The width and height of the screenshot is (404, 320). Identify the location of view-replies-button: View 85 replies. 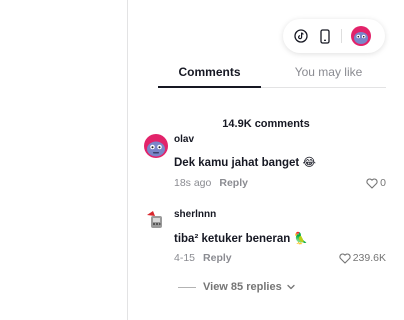
(237, 287).